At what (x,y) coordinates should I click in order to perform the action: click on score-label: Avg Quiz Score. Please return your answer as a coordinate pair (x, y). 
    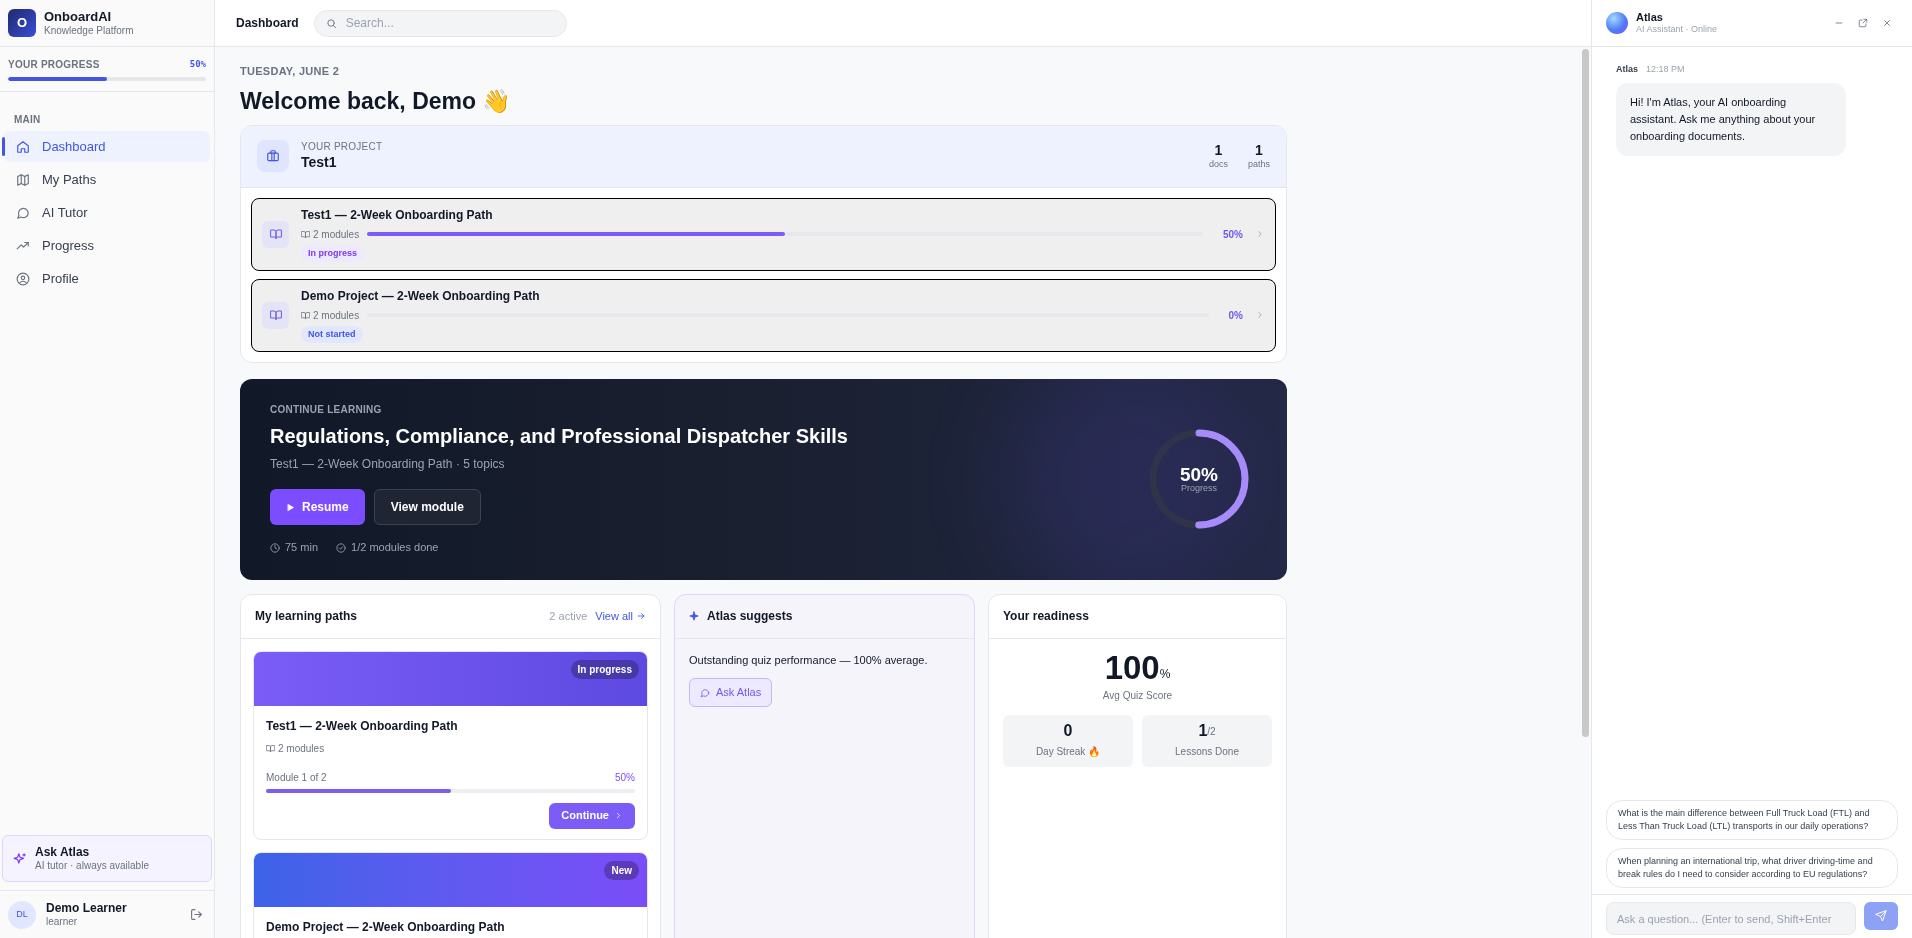
    Looking at the image, I should click on (1137, 695).